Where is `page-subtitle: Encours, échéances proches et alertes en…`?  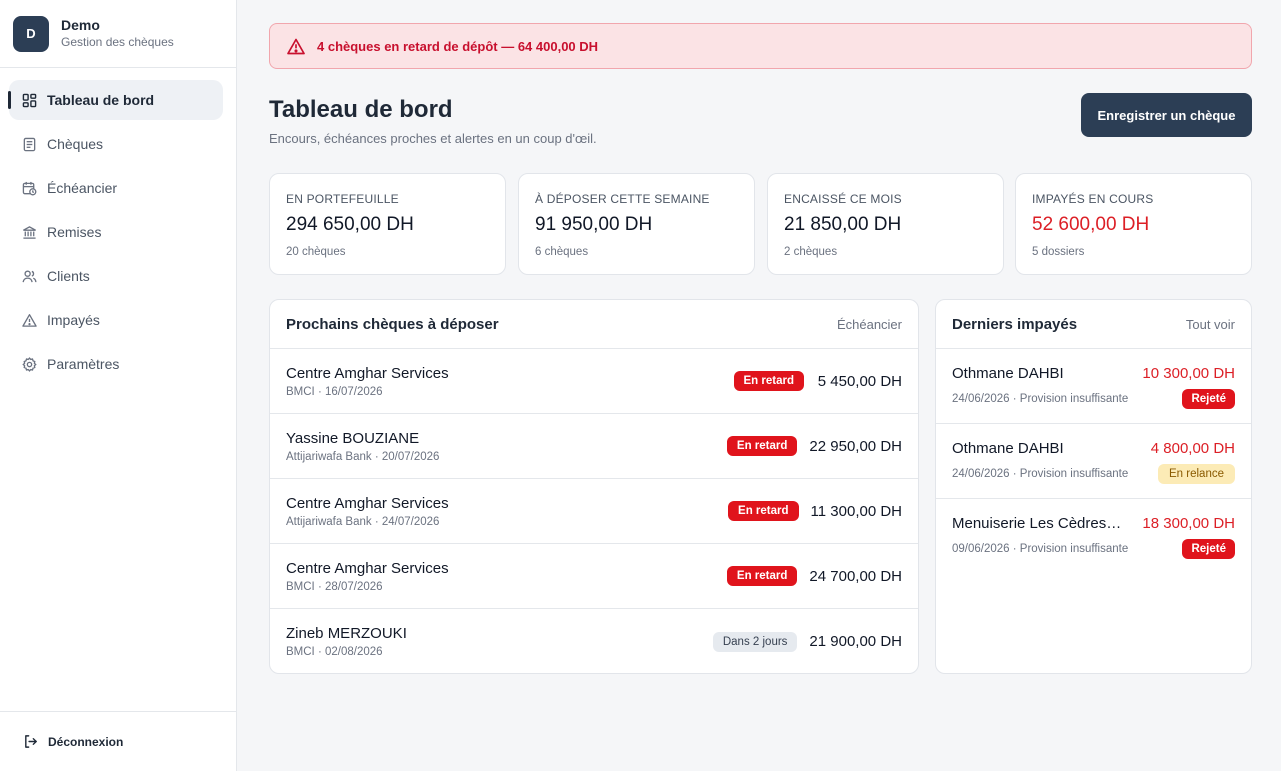 page-subtitle: Encours, échéances proches et alertes en… is located at coordinates (433, 138).